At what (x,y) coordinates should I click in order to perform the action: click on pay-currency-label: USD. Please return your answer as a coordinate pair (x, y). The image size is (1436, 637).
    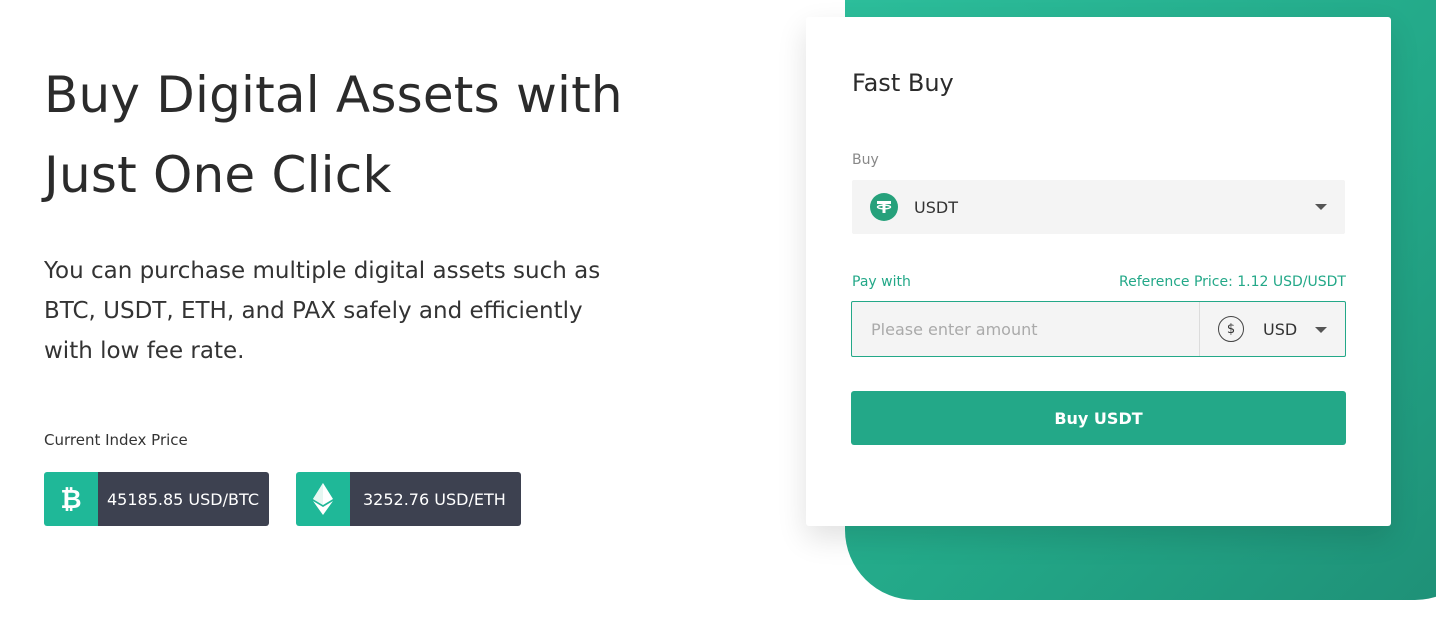
    Looking at the image, I should click on (1280, 329).